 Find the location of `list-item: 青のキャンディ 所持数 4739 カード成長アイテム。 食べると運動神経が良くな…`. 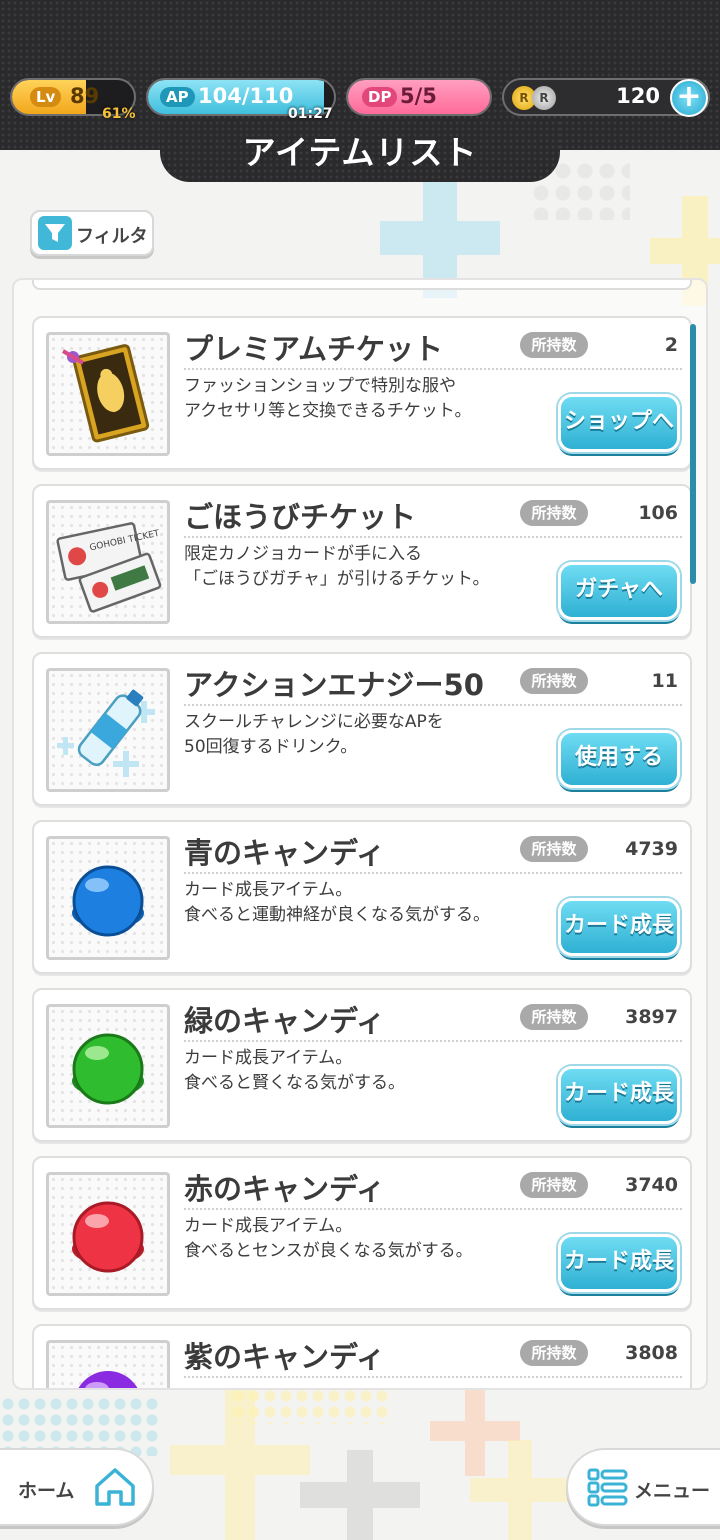

list-item: 青のキャンディ 所持数 4739 カード成長アイテム。 食べると運動神経が良くな… is located at coordinates (362, 897).